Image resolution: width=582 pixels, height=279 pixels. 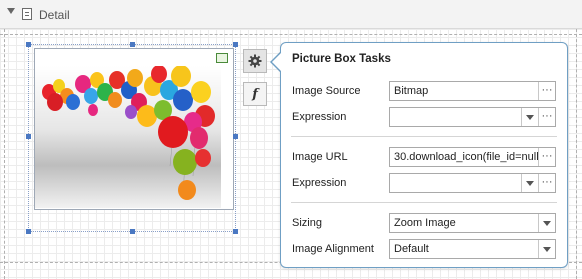 I want to click on margin-guide-left, so click(x=4, y=154).